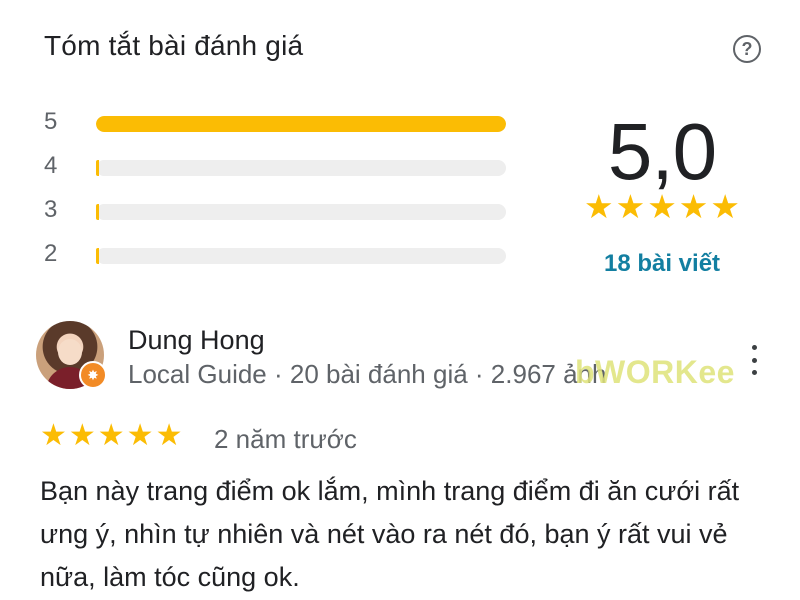 The height and width of the screenshot is (600, 800). I want to click on rating-bar-fill, so click(301, 124).